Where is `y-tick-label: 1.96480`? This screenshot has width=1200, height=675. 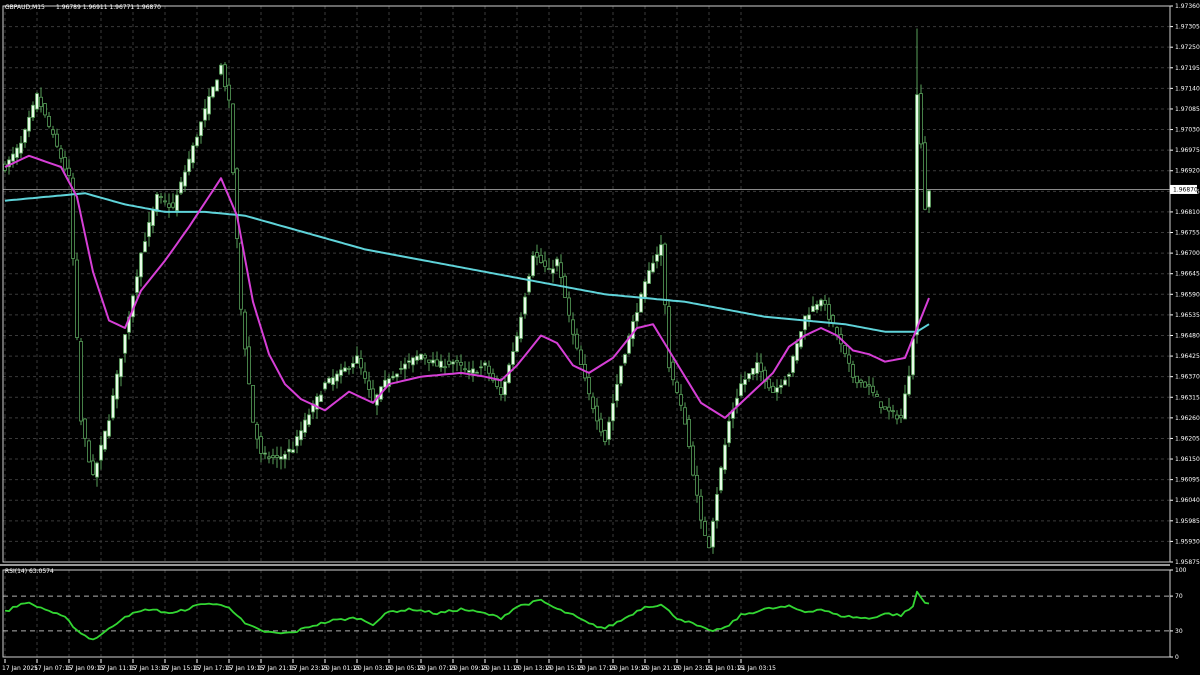 y-tick-label: 1.96480 is located at coordinates (1187, 335).